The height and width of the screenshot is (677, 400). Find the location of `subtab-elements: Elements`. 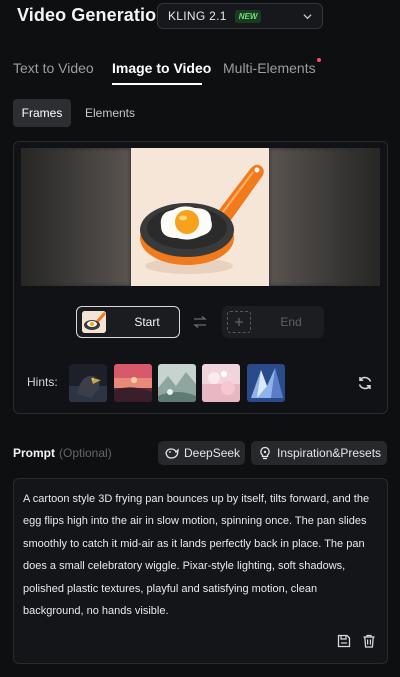

subtab-elements: Elements is located at coordinates (110, 113).